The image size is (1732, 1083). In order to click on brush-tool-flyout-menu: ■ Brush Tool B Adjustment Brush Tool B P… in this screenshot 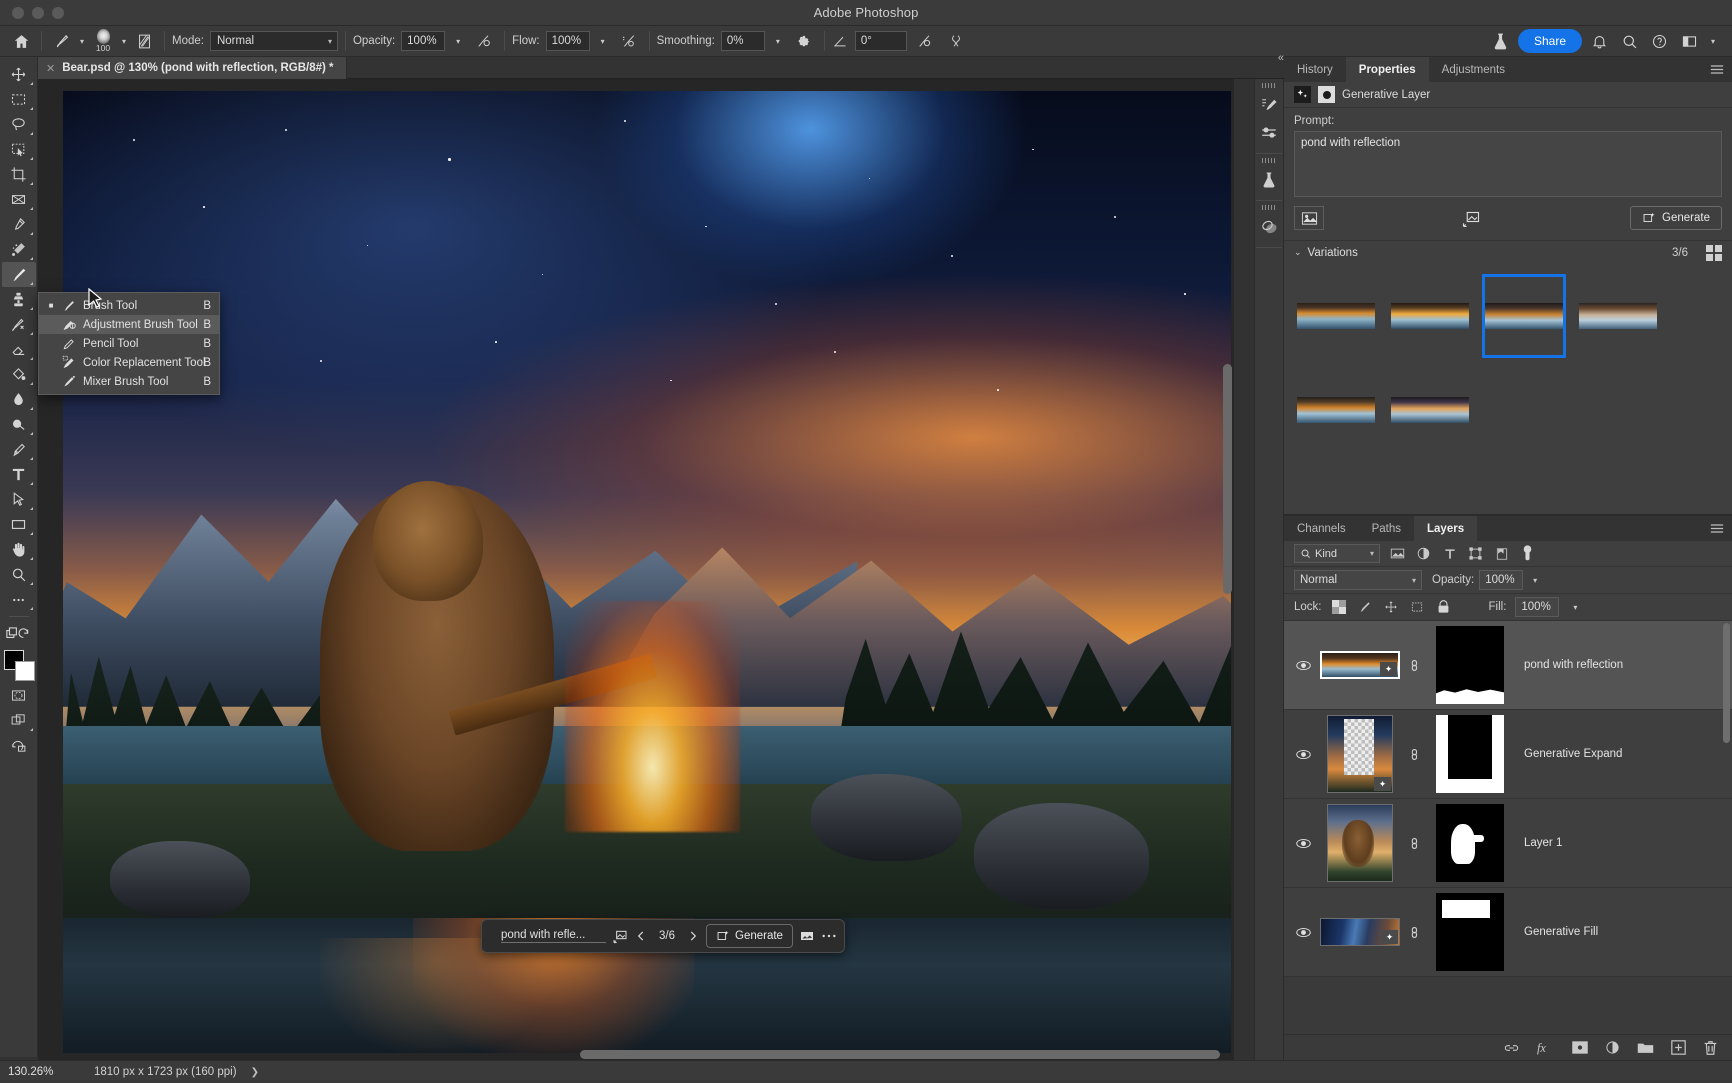, I will do `click(129, 343)`.